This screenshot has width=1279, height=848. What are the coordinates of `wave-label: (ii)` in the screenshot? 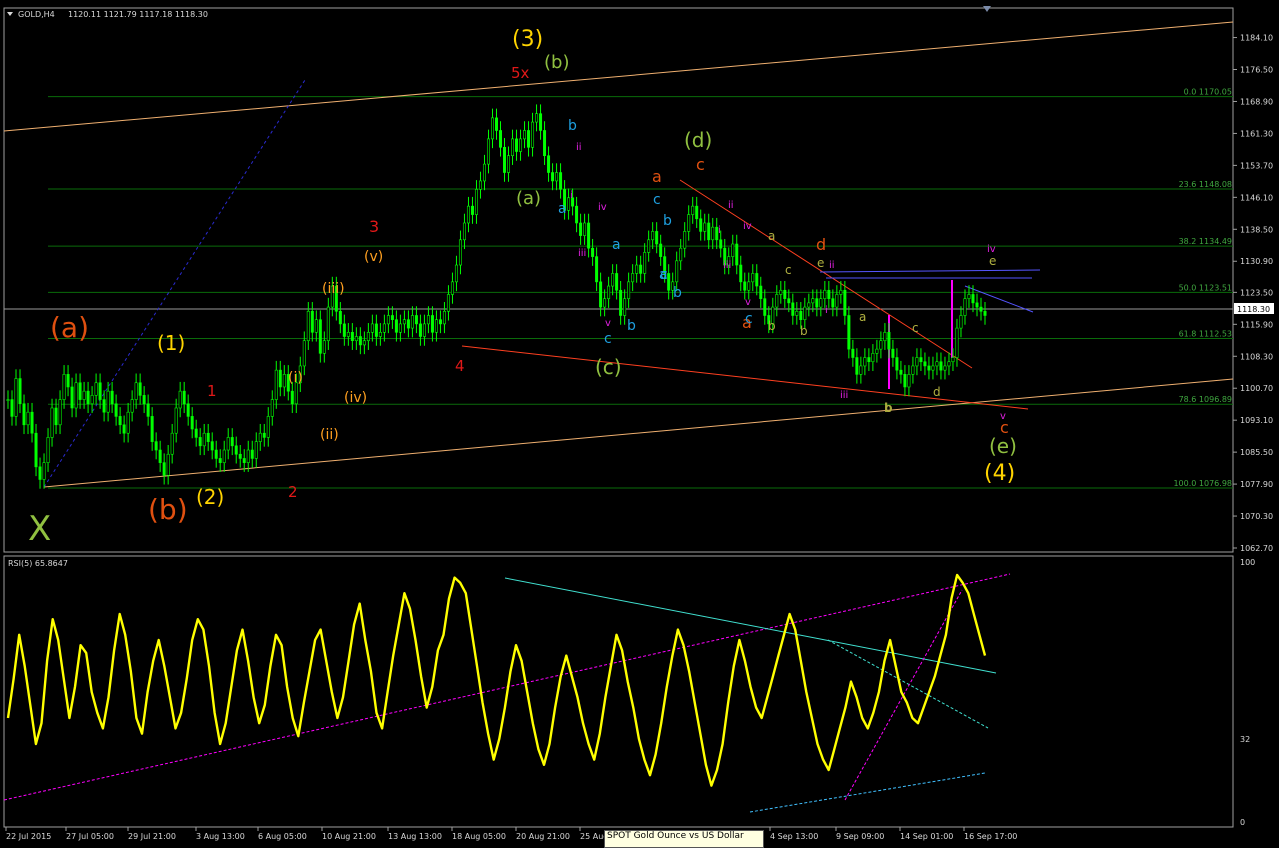 It's located at (329, 435).